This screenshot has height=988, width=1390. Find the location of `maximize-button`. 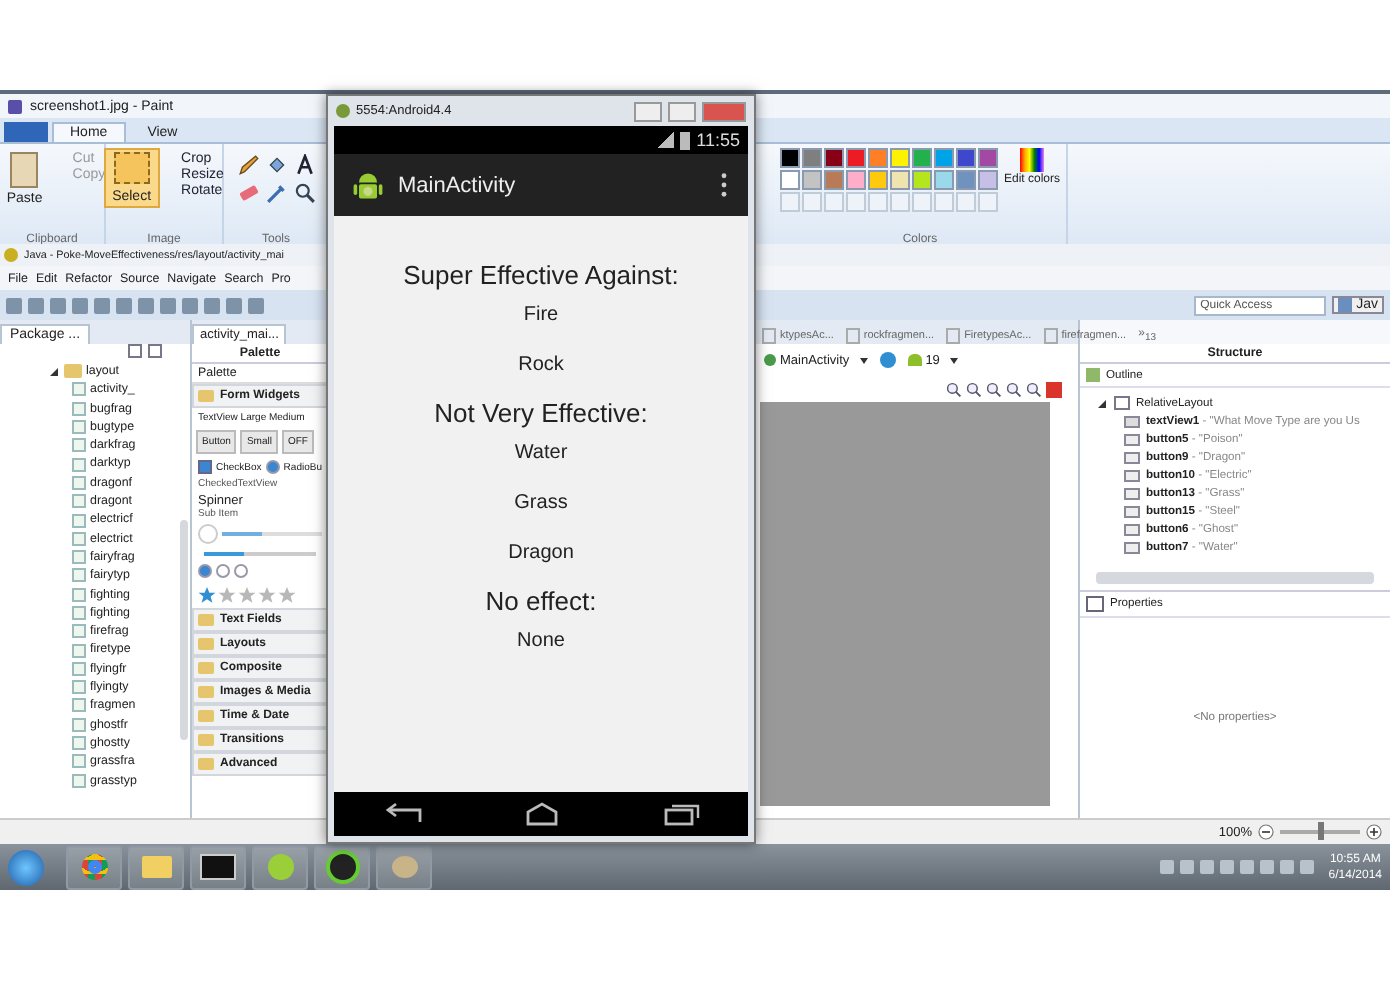

maximize-button is located at coordinates (682, 111).